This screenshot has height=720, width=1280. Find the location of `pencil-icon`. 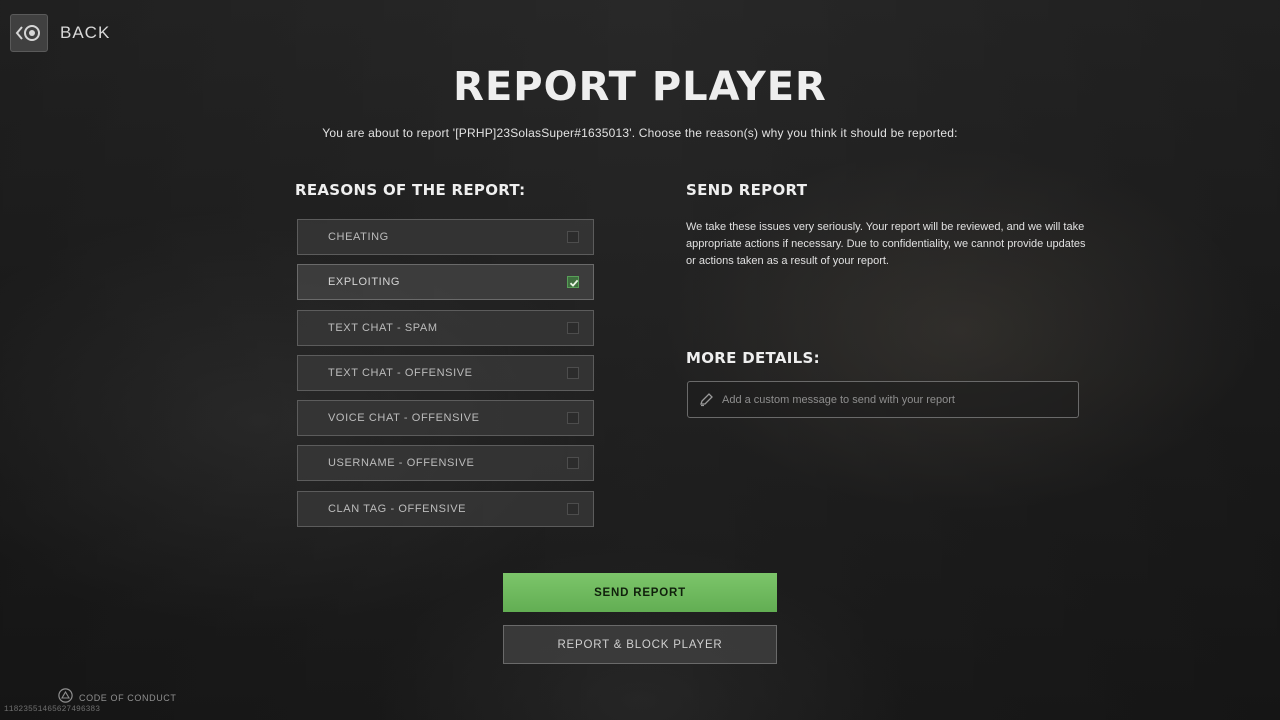

pencil-icon is located at coordinates (706, 400).